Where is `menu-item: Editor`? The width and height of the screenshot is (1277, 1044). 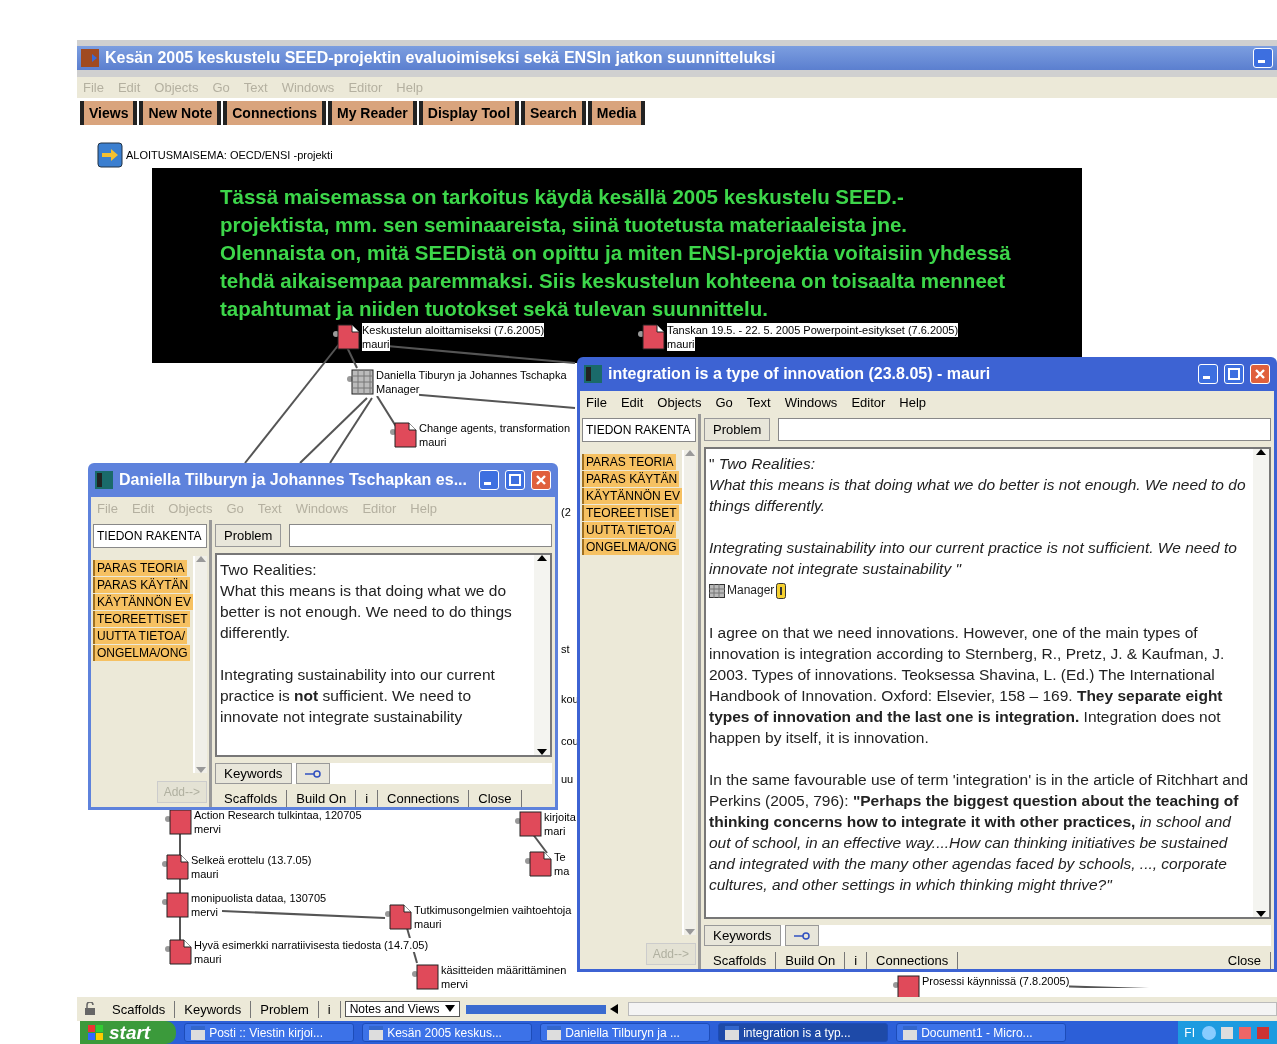 menu-item: Editor is located at coordinates (868, 402).